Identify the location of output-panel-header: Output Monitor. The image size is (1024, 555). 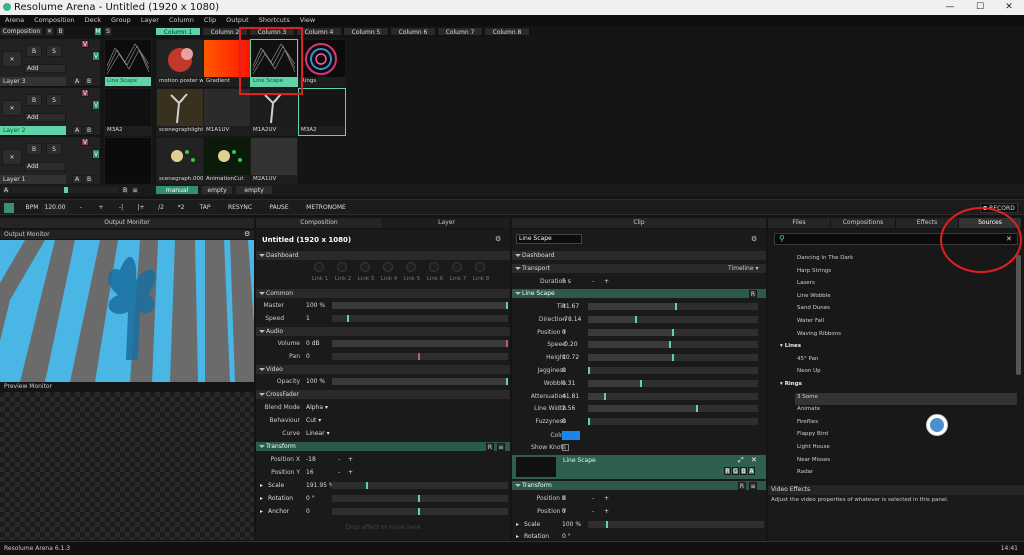
(127, 223).